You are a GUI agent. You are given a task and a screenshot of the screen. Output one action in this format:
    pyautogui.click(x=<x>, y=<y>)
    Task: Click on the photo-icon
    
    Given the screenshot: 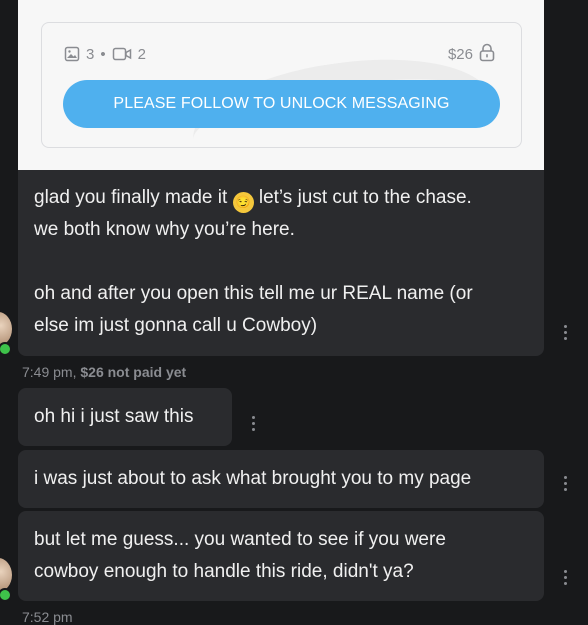 What is the action you would take?
    pyautogui.click(x=72, y=54)
    